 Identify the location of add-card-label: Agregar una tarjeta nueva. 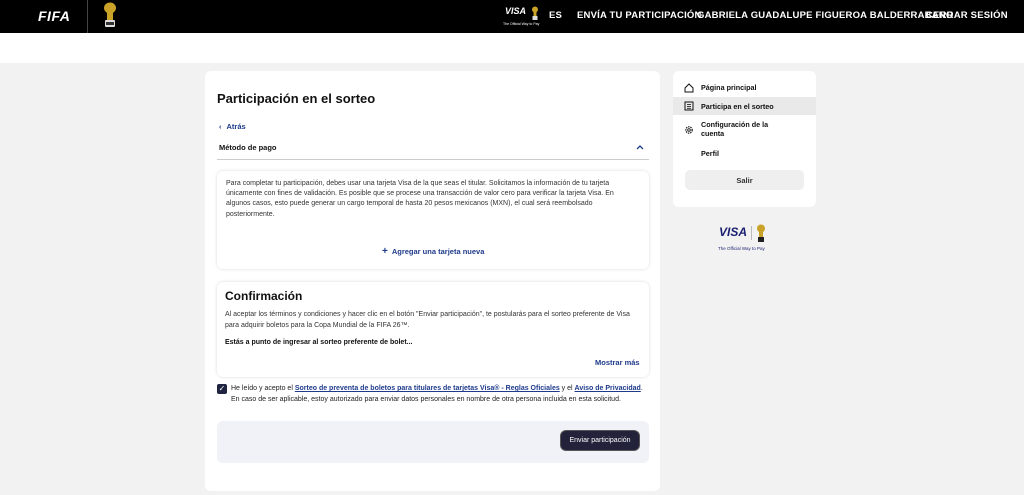
(438, 251).